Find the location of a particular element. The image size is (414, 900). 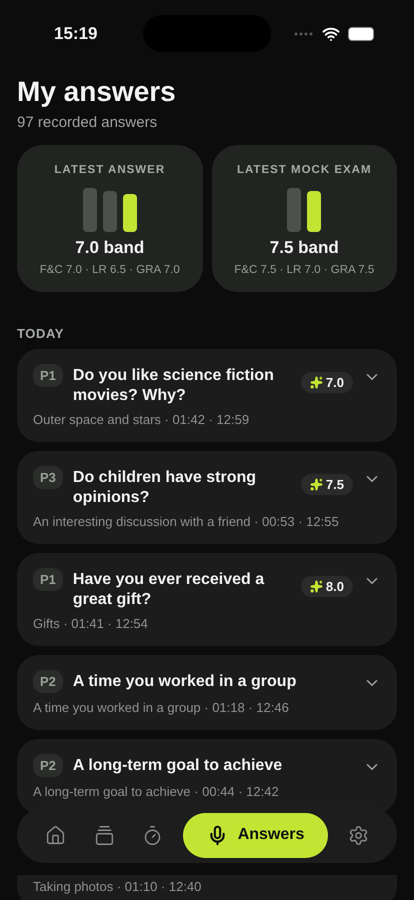

answer-meta: A time you worked in a group · 01:18 · 12:46 is located at coordinates (161, 708).